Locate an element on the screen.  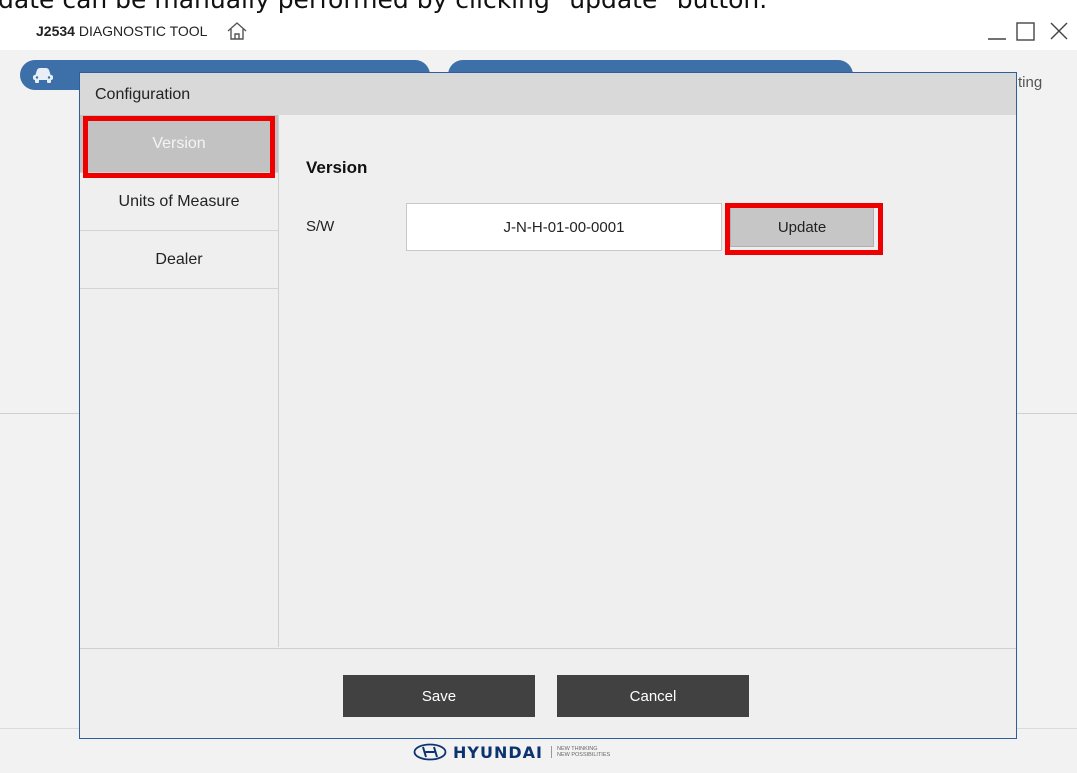
sidebar-item-label: Dealer is located at coordinates (179, 259).